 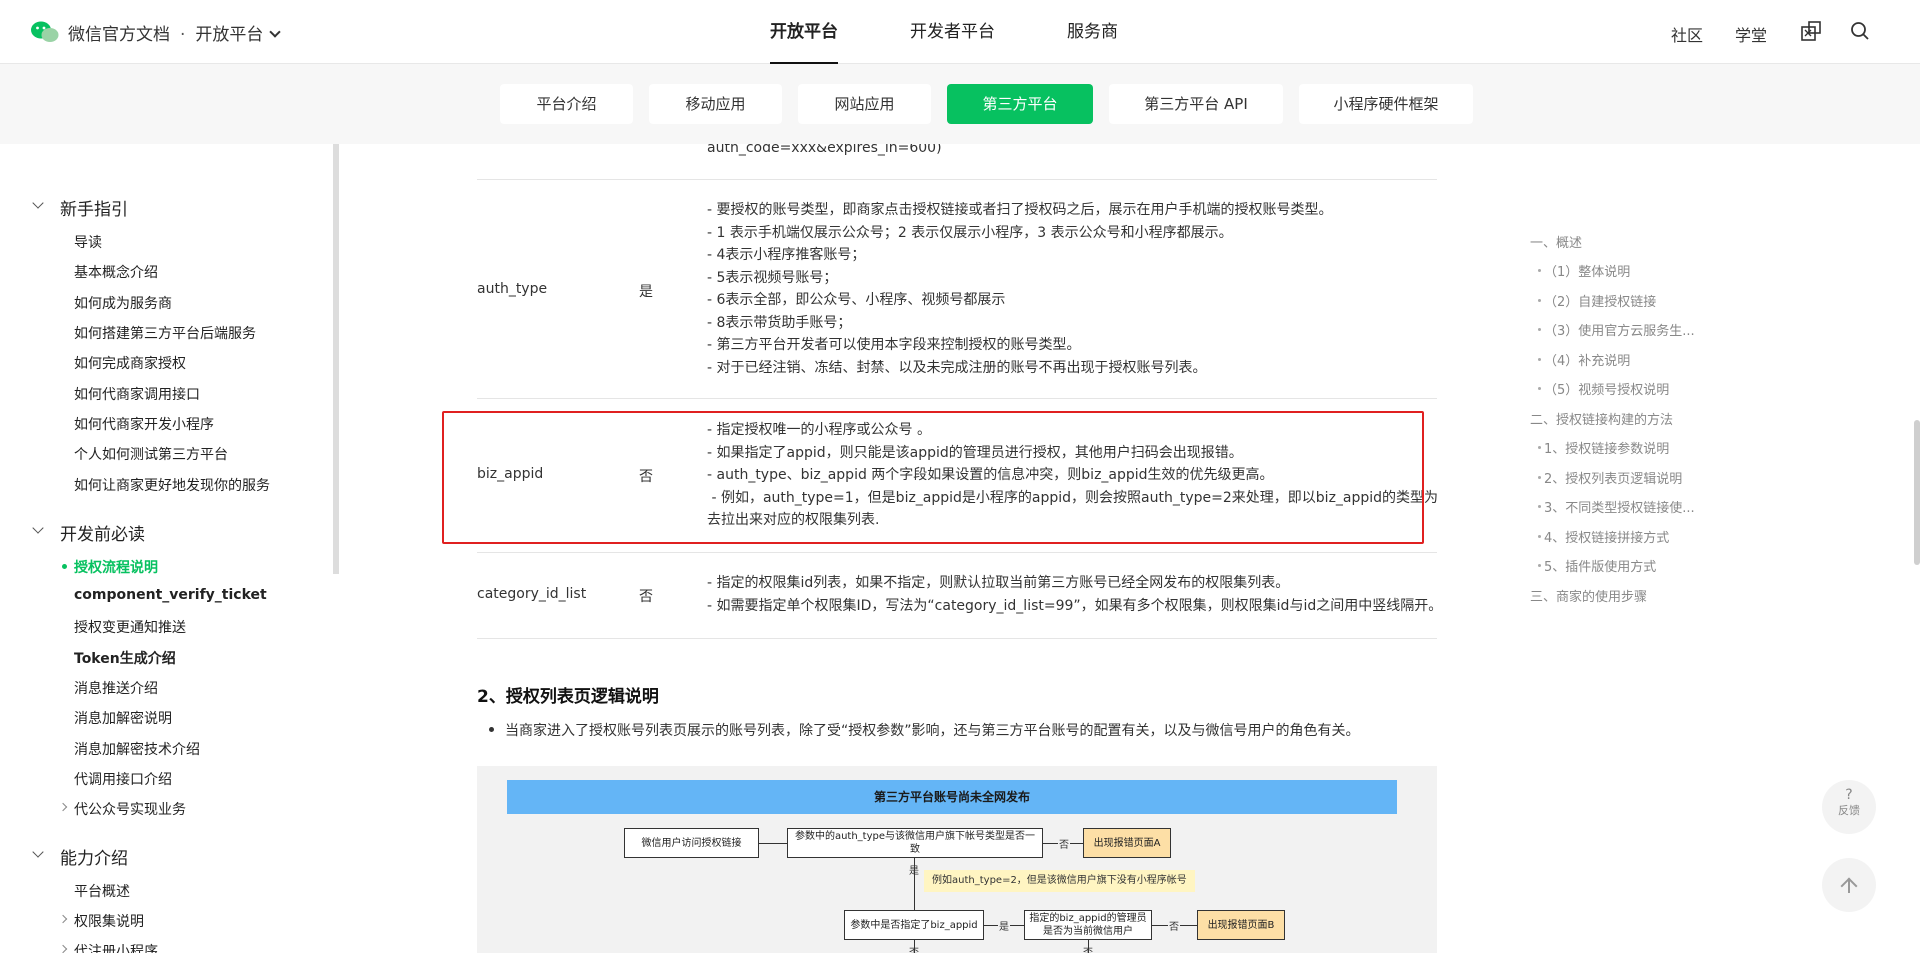 I want to click on tab-third-party-platform: 第三方平台, so click(x=1020, y=104).